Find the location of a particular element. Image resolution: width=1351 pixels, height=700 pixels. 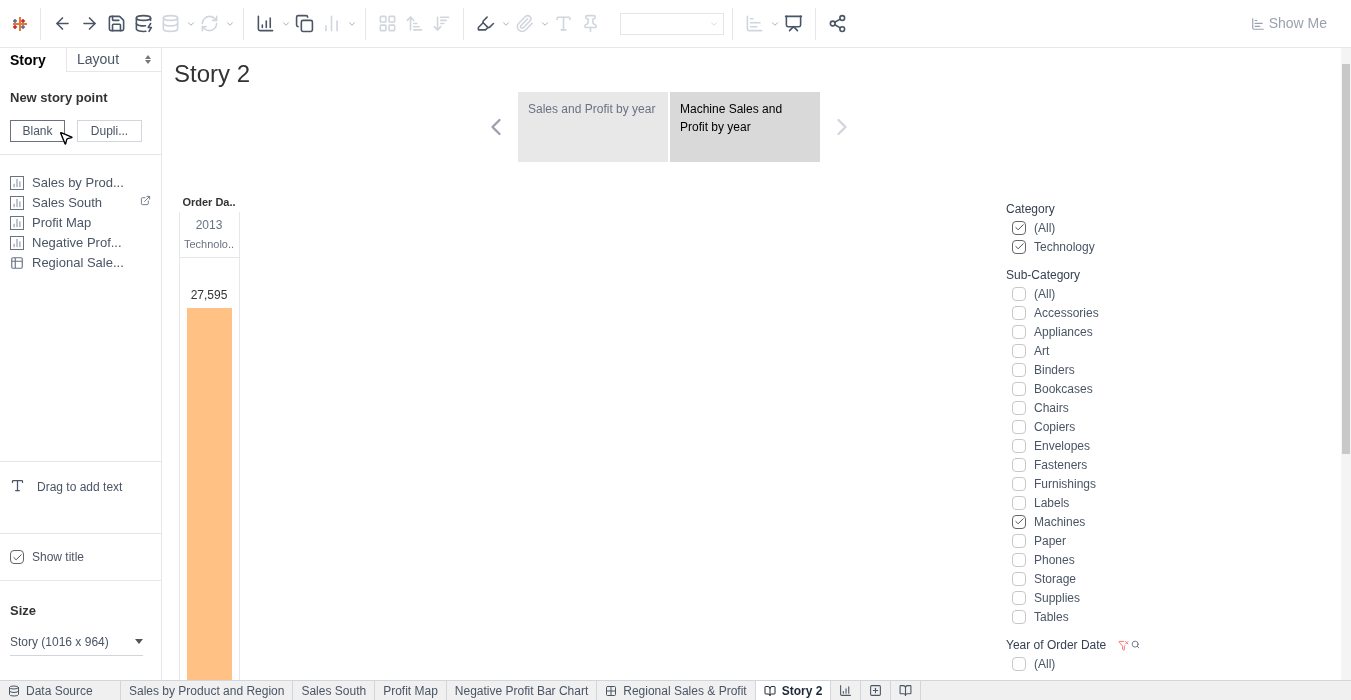

paperclip-icon is located at coordinates (524, 23).